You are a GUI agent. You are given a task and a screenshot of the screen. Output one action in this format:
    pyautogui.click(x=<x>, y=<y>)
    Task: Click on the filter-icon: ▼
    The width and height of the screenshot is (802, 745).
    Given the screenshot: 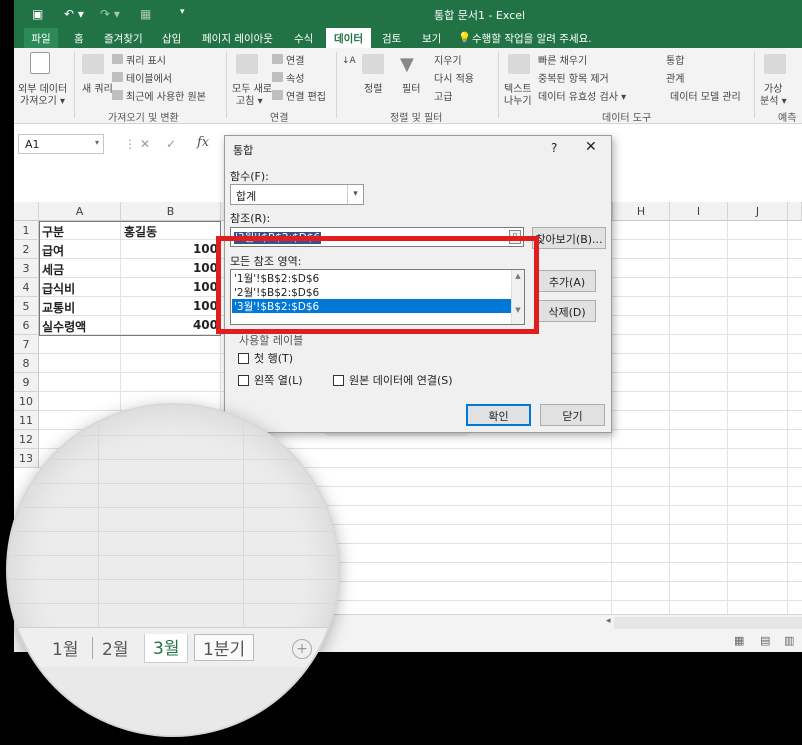 What is the action you would take?
    pyautogui.click(x=407, y=64)
    